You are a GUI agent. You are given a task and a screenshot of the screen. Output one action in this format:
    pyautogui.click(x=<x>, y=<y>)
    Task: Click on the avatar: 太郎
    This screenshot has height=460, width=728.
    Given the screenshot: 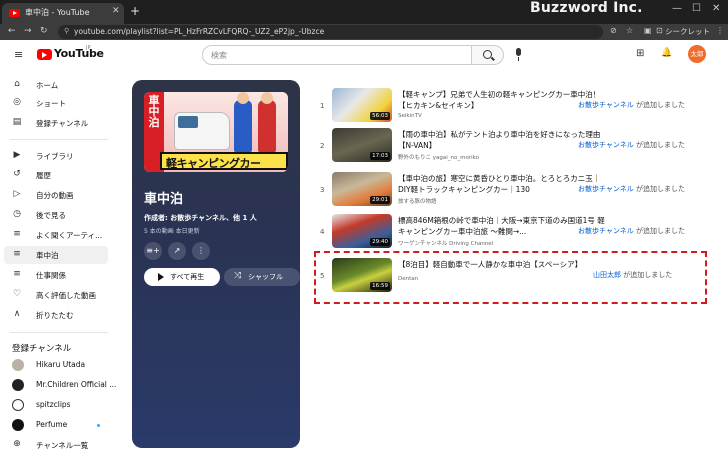 What is the action you would take?
    pyautogui.click(x=697, y=54)
    